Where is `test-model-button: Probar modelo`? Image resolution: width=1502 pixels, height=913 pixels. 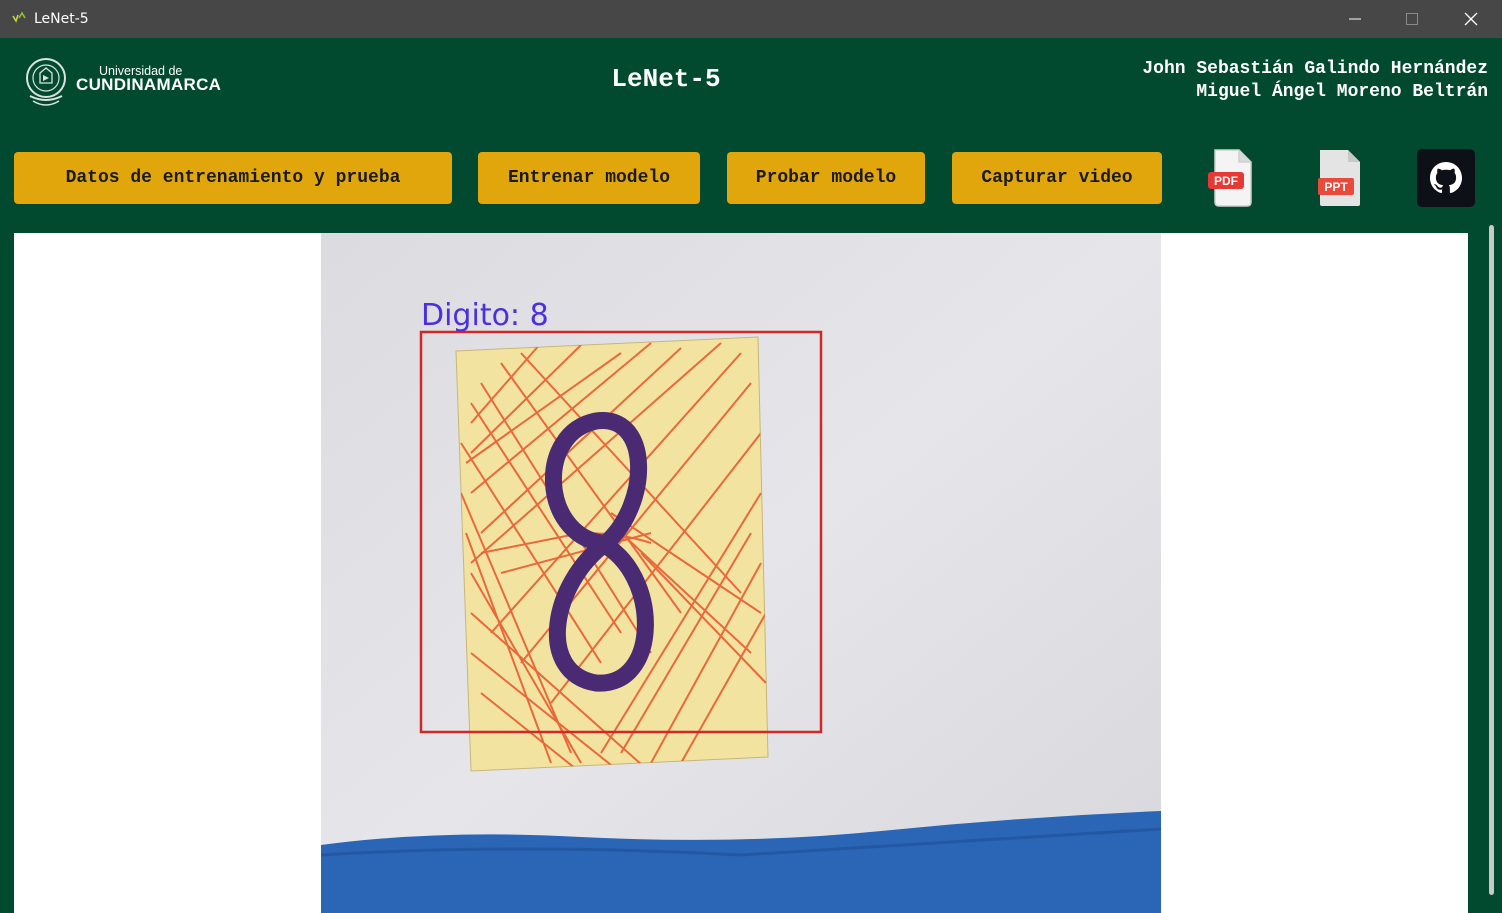
test-model-button: Probar modelo is located at coordinates (826, 178).